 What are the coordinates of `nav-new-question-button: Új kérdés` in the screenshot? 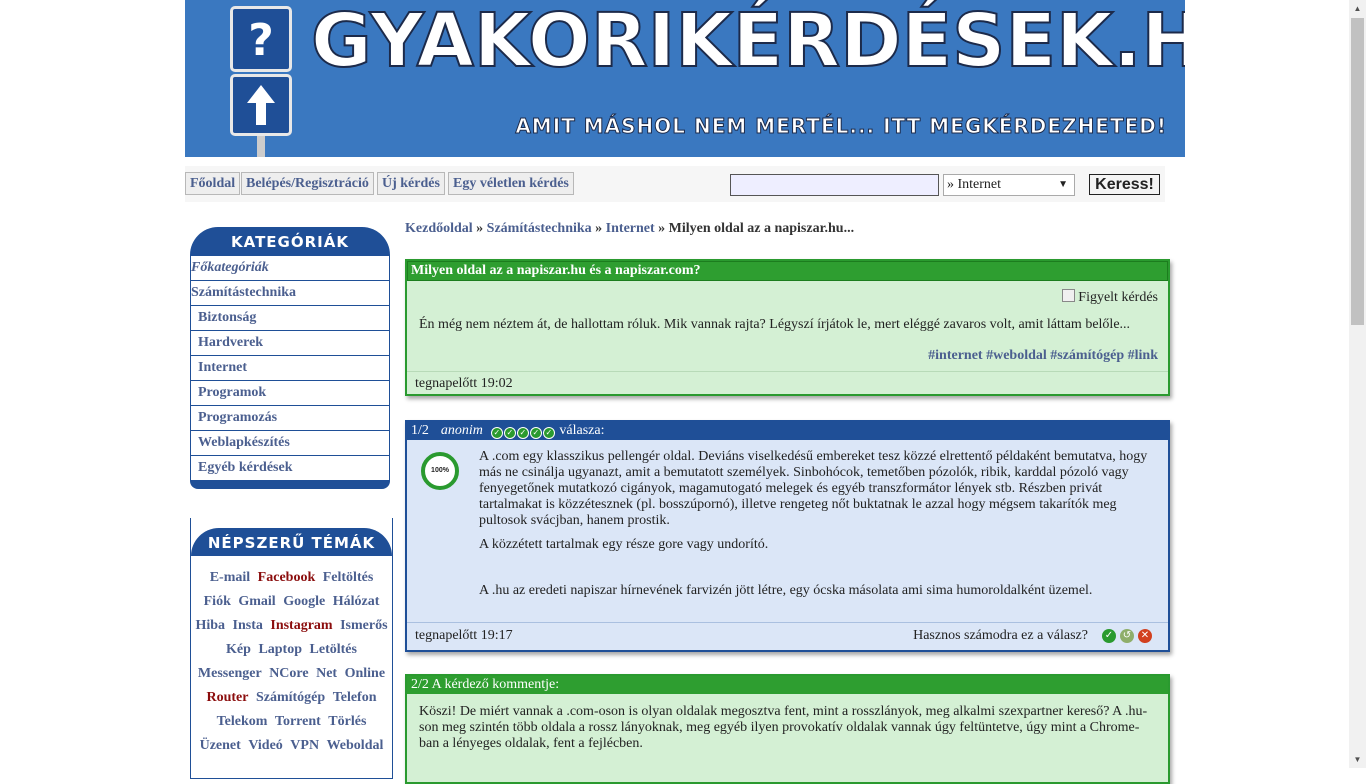 It's located at (411, 183).